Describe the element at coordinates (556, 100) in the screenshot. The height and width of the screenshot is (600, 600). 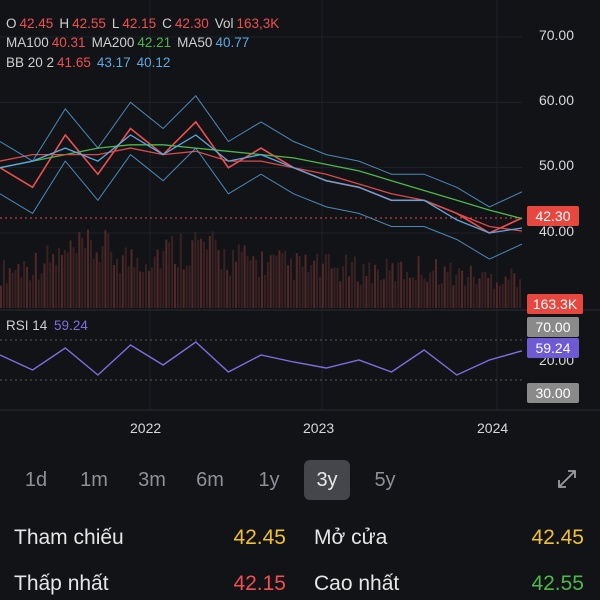
I see `price-tick-60: 60.00` at that location.